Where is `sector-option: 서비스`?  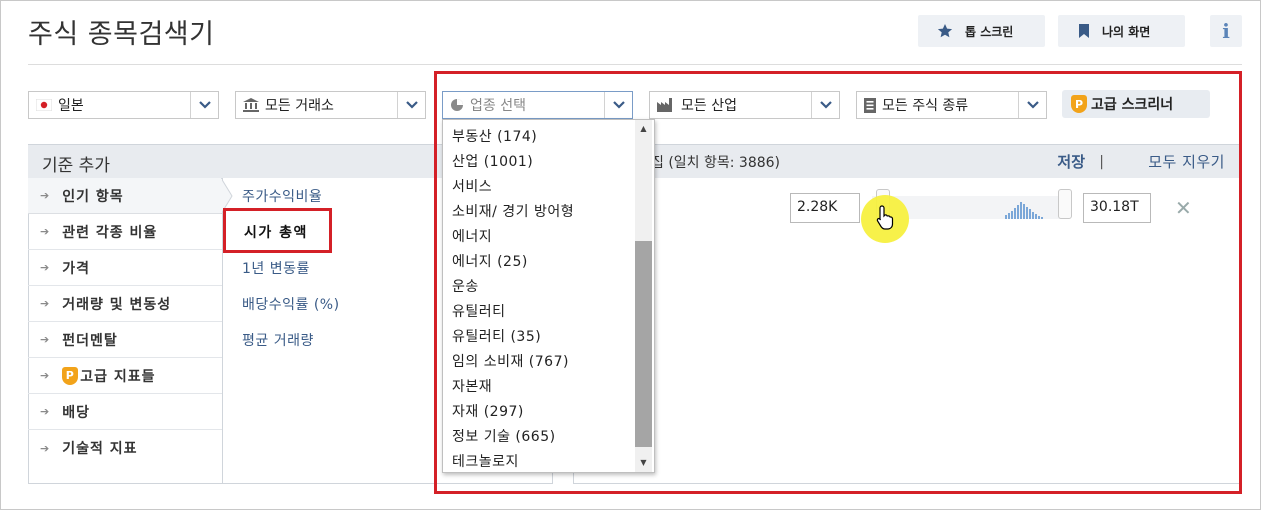
sector-option: 서비스 is located at coordinates (548, 185).